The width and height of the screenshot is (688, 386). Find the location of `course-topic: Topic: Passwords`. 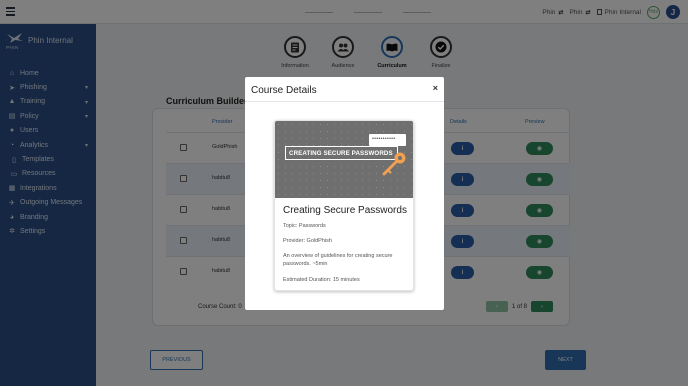

course-topic: Topic: Passwords is located at coordinates (304, 226).